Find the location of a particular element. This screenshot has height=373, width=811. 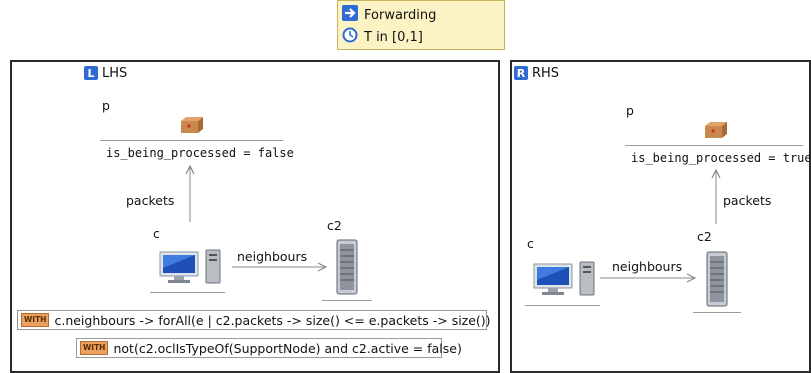

rhs-p-attribute: is_being_processed = true is located at coordinates (721, 158).